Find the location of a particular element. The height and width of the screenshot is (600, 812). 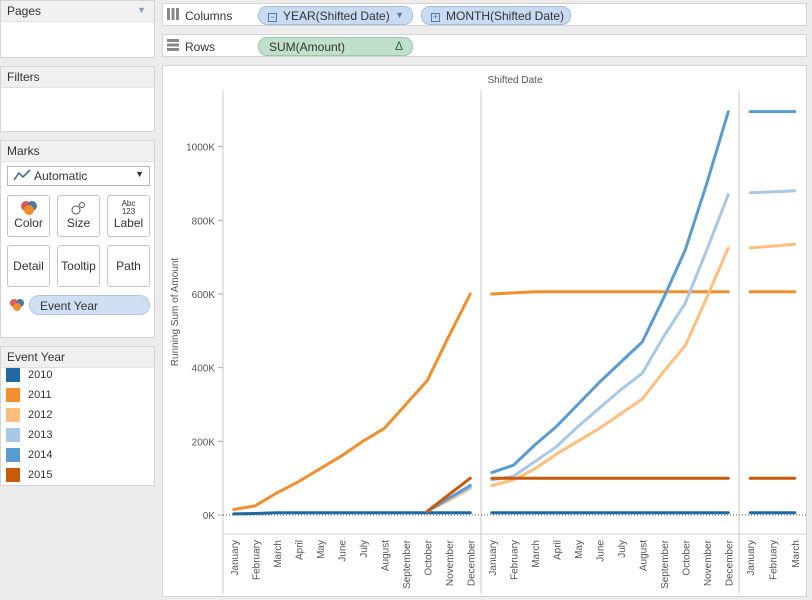

sum-amount-label: SUM(Amount) is located at coordinates (307, 47).